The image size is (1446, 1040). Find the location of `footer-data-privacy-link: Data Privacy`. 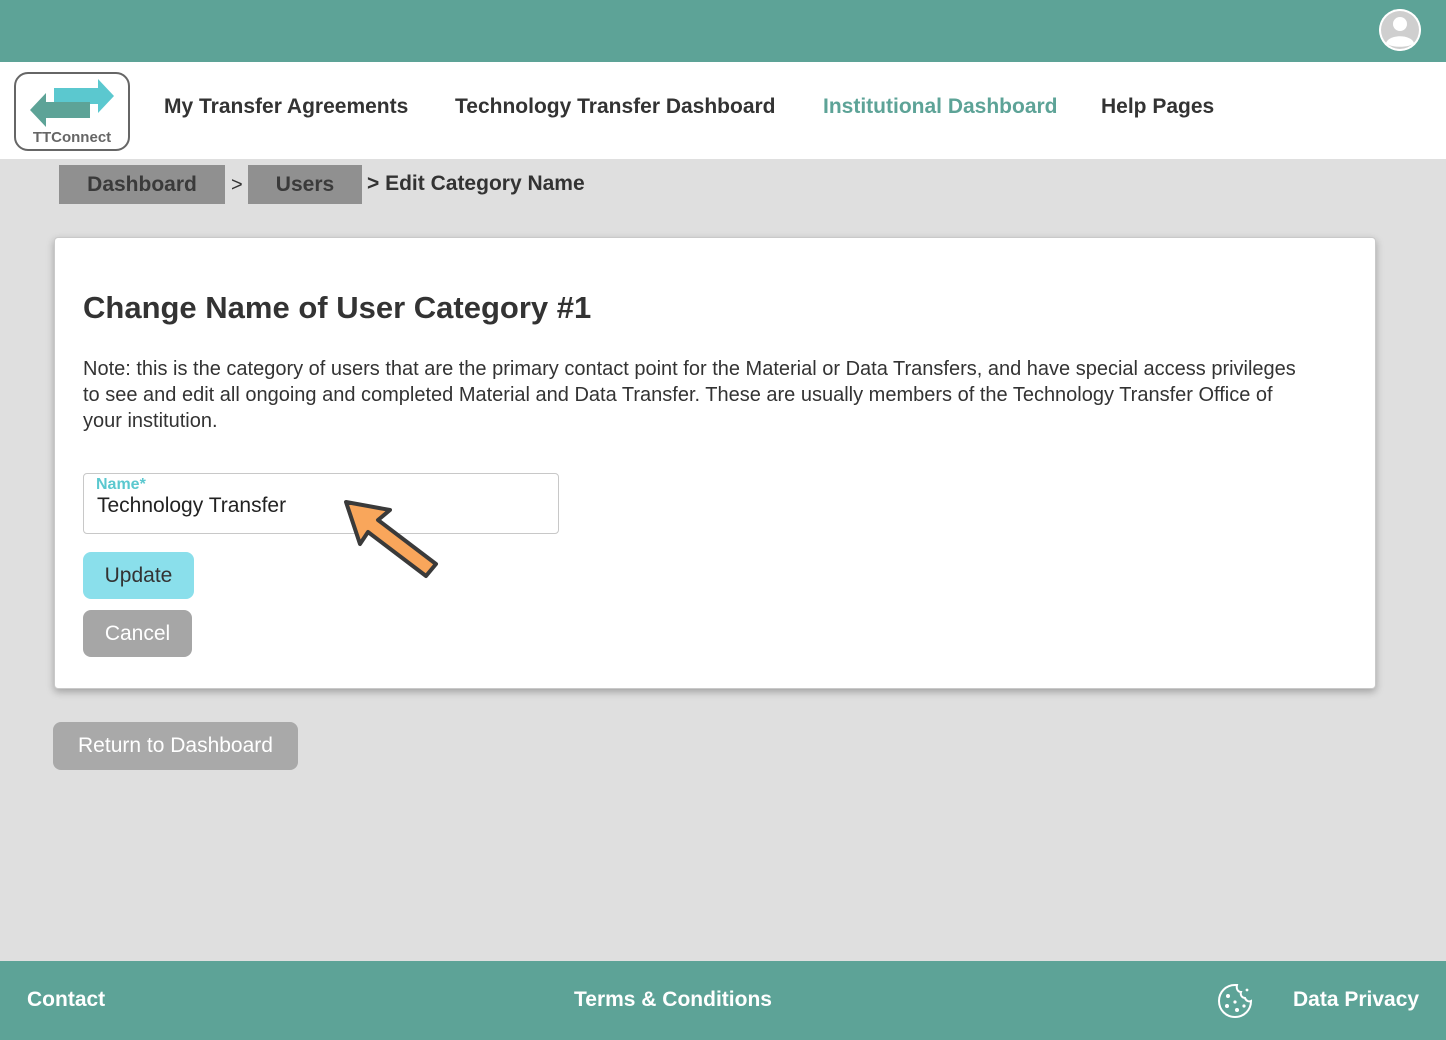

footer-data-privacy-link: Data Privacy is located at coordinates (1356, 1000).